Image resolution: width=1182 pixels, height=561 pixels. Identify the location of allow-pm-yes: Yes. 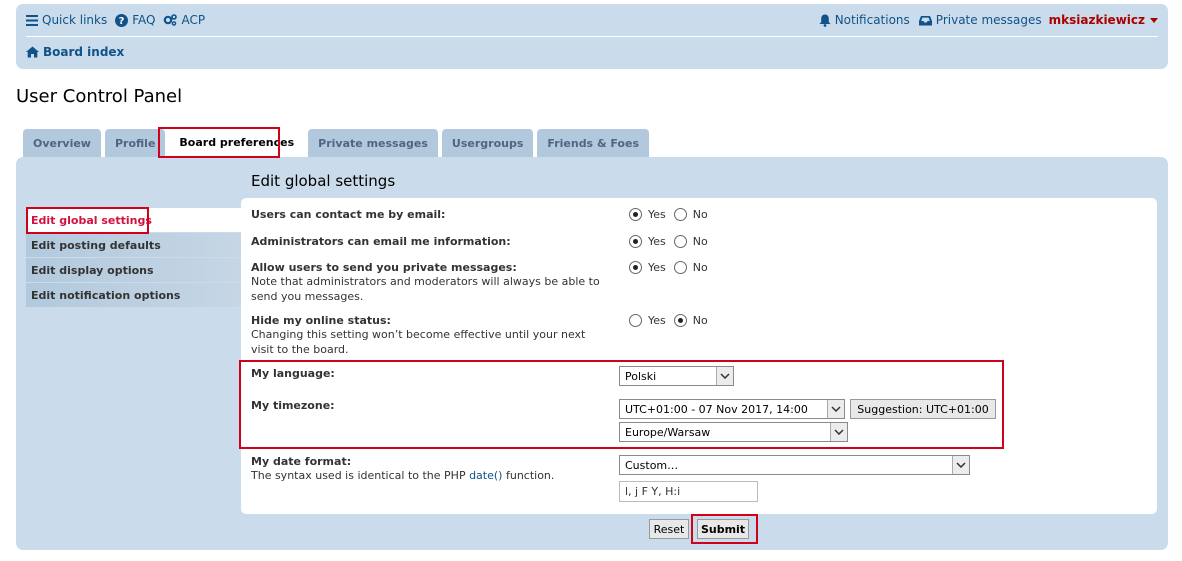
(647, 267).